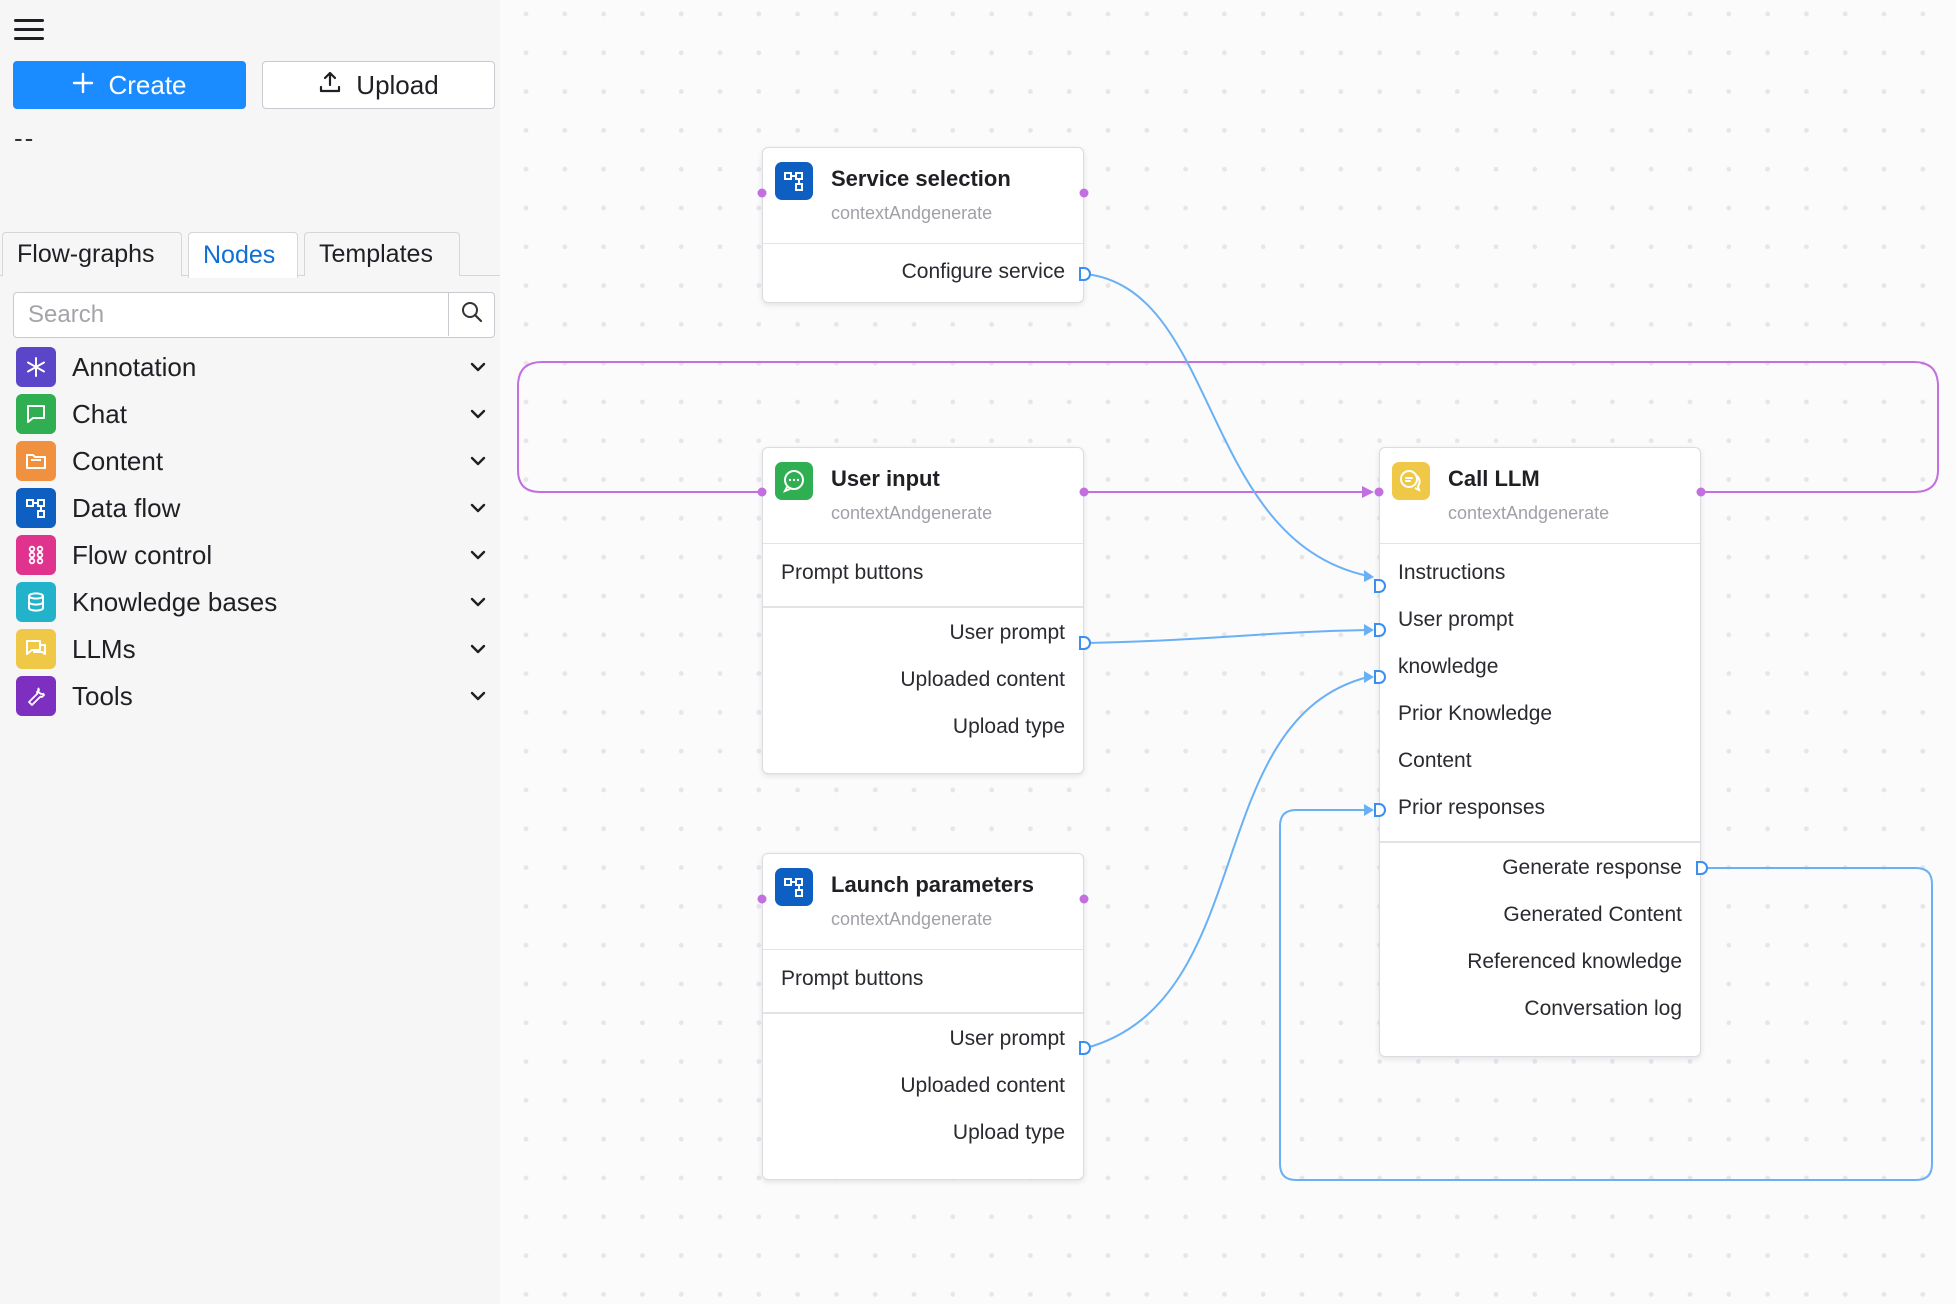  Describe the element at coordinates (36, 367) in the screenshot. I see `asterisk-icon` at that location.